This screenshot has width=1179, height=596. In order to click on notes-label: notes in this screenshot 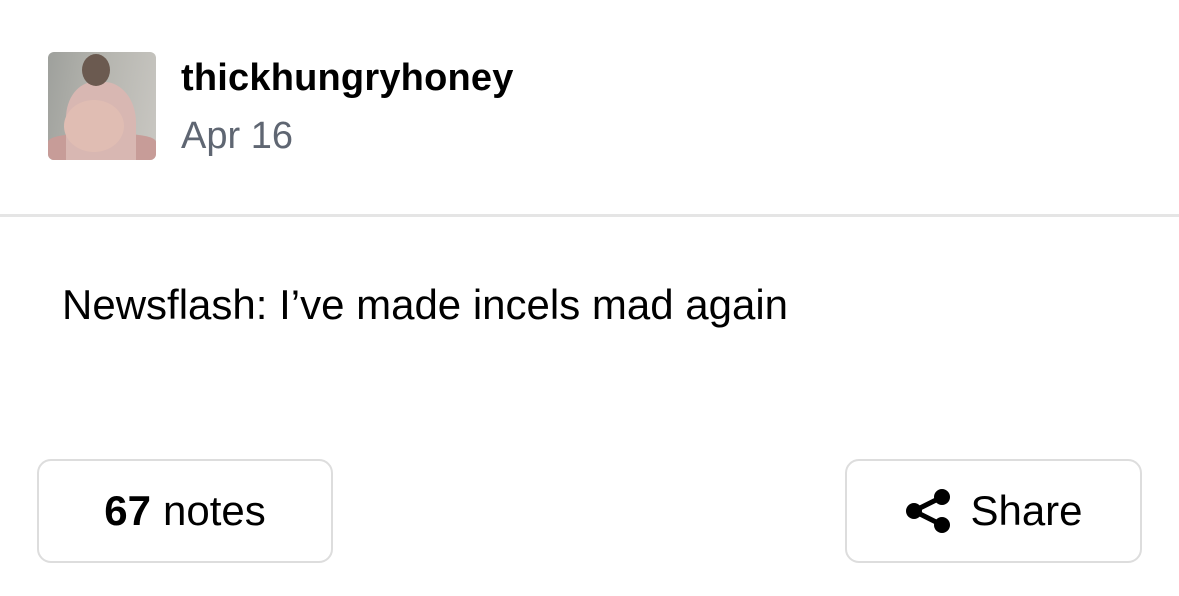, I will do `click(214, 510)`.